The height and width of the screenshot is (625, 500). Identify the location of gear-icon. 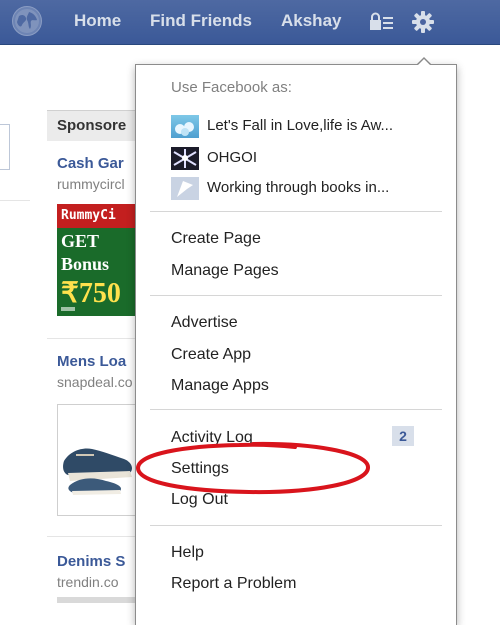
(423, 22).